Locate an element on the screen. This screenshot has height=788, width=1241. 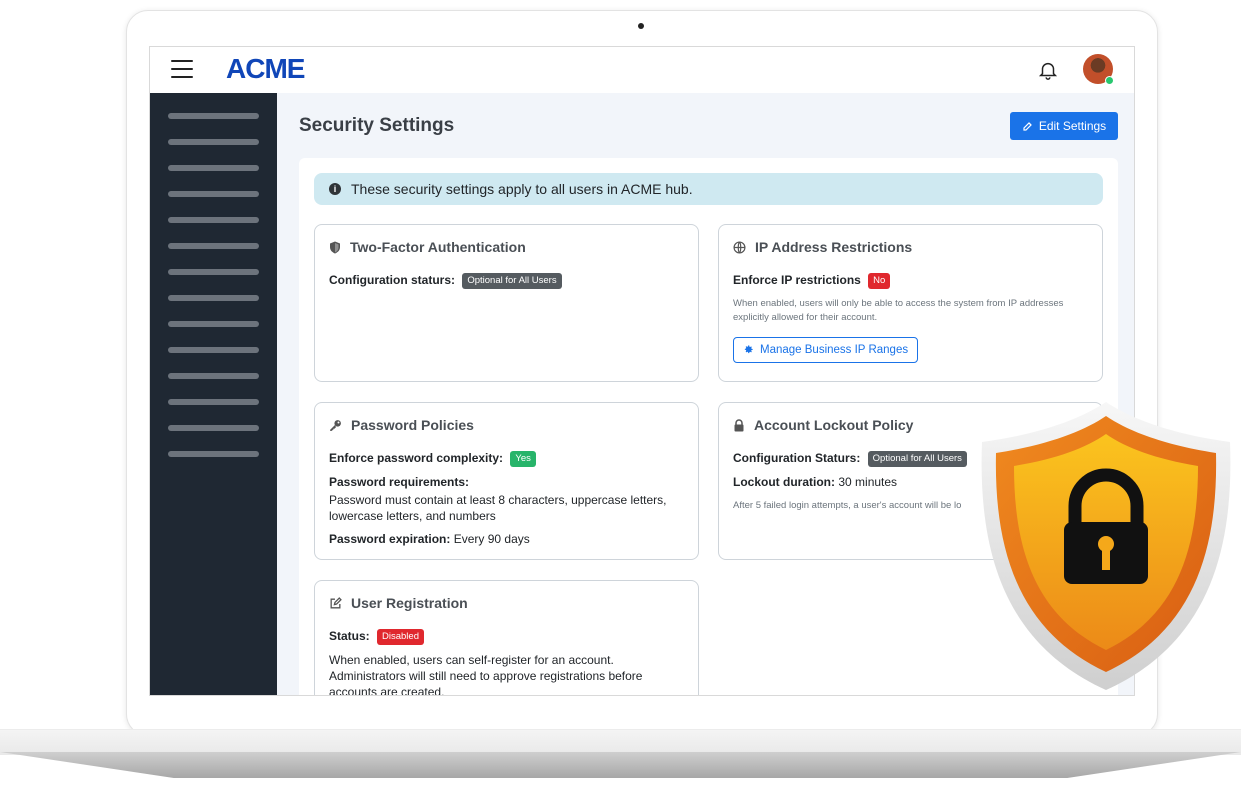
edit-settings-button: Edit Settings is located at coordinates (1064, 126).